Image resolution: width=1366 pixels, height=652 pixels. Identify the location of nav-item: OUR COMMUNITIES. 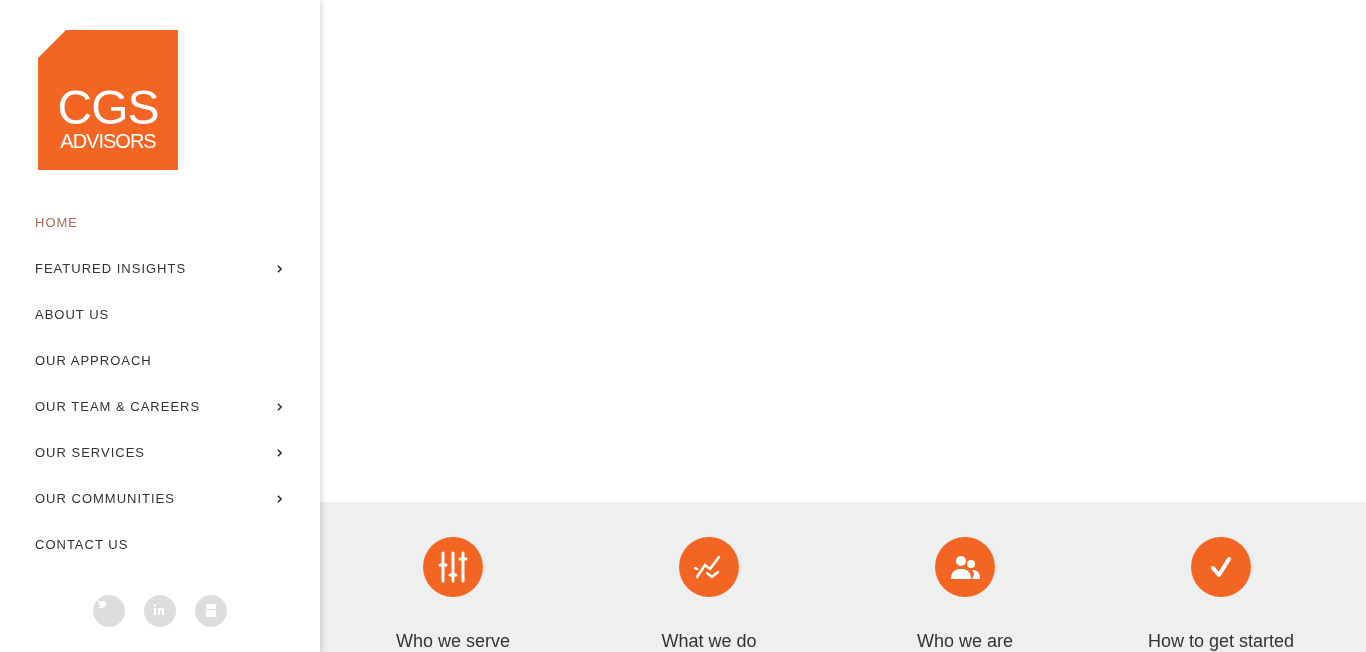
(160, 499).